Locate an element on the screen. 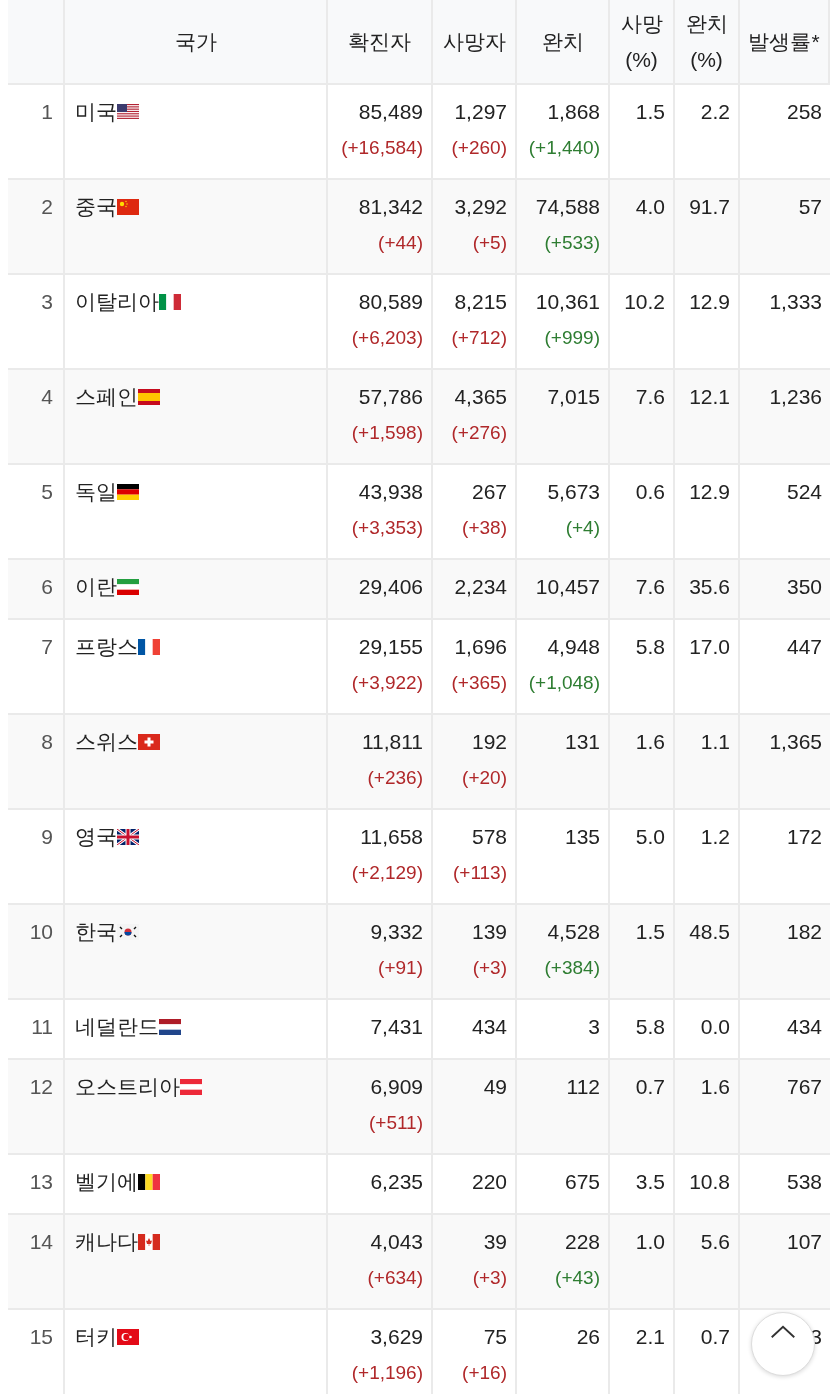 This screenshot has width=830, height=1394. confirmed-count: 11,811 is located at coordinates (392, 742).